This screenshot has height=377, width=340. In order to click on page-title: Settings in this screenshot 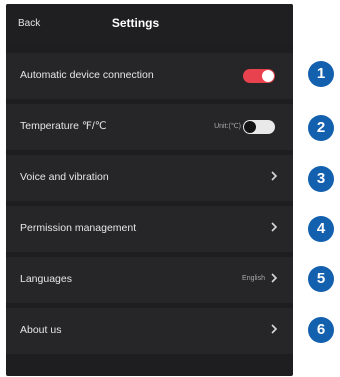, I will do `click(135, 23)`.